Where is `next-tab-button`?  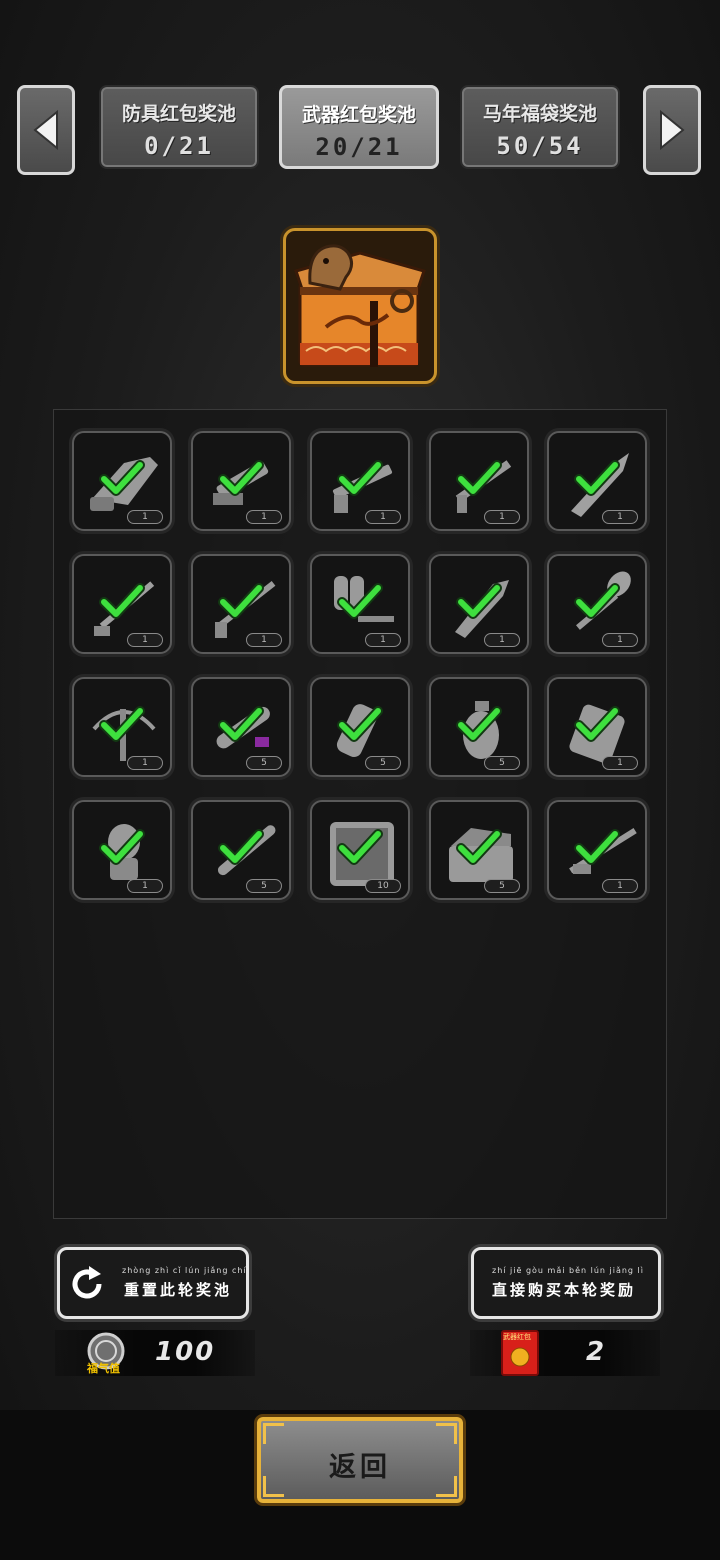 next-tab-button is located at coordinates (672, 130).